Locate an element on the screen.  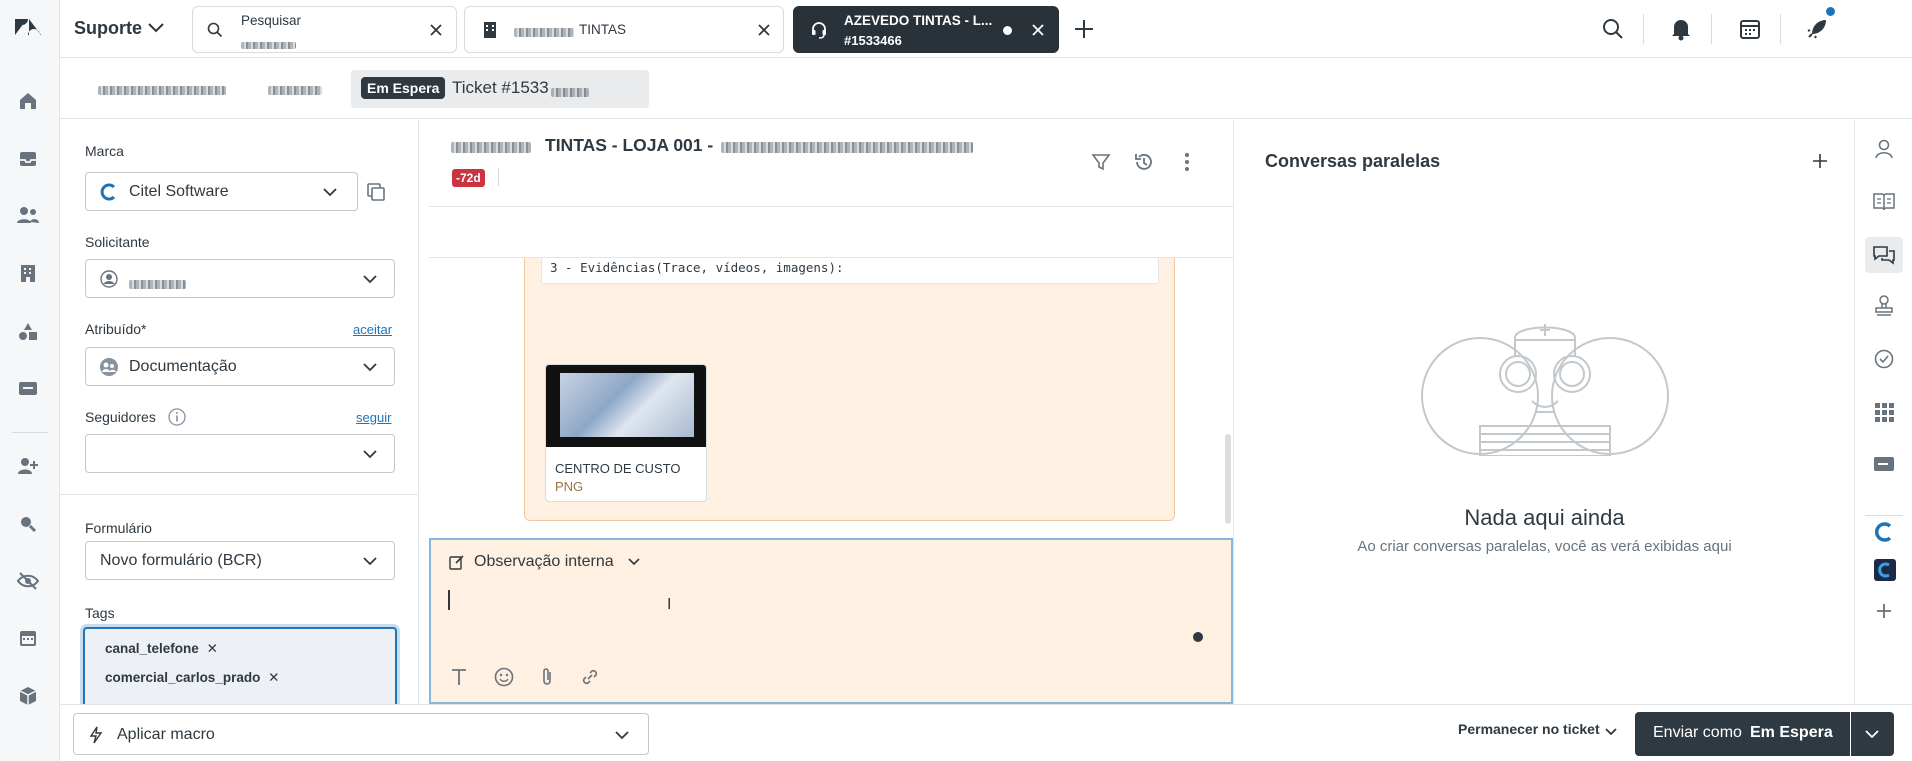
stay-label: Permanecer no ticket is located at coordinates (1529, 729).